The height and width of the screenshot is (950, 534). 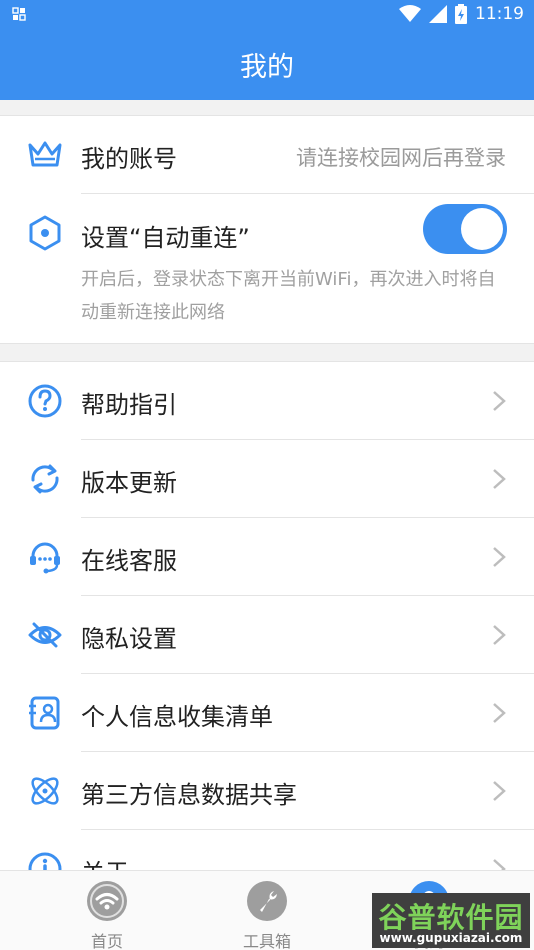 I want to click on status-bar: 11:19, so click(x=267, y=14).